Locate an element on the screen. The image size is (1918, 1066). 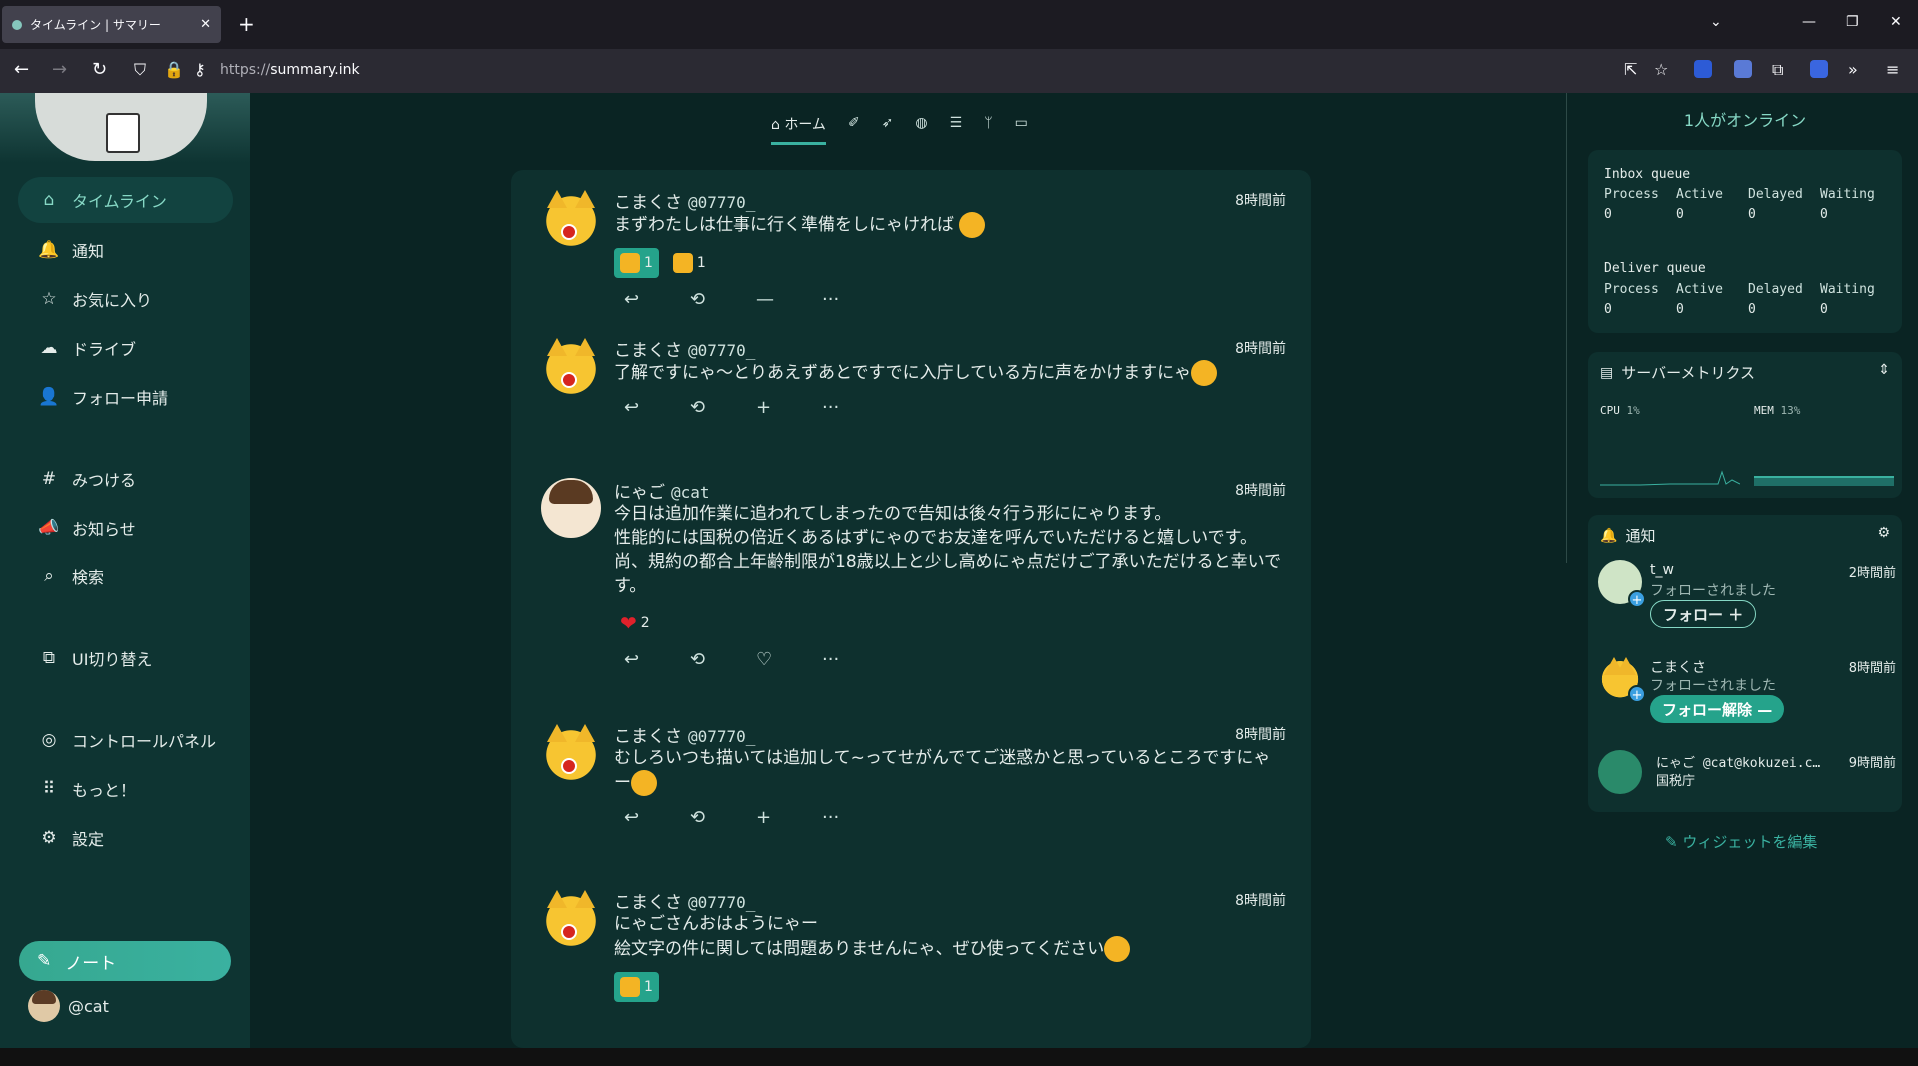
extensions-icon: ⧉ is located at coordinates (1777, 70).